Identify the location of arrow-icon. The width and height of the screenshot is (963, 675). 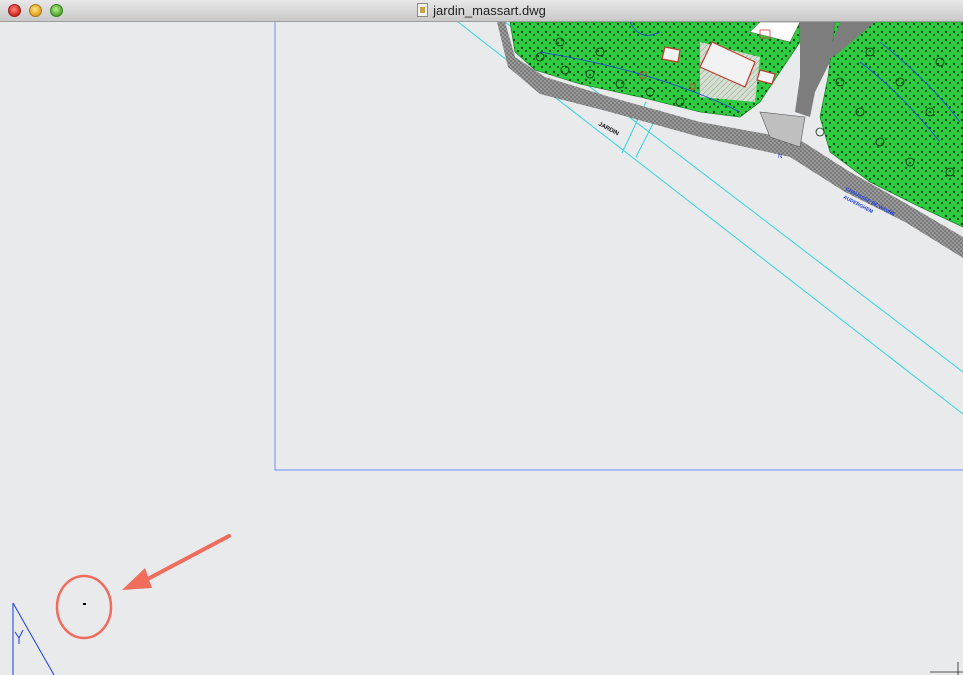
(176, 562).